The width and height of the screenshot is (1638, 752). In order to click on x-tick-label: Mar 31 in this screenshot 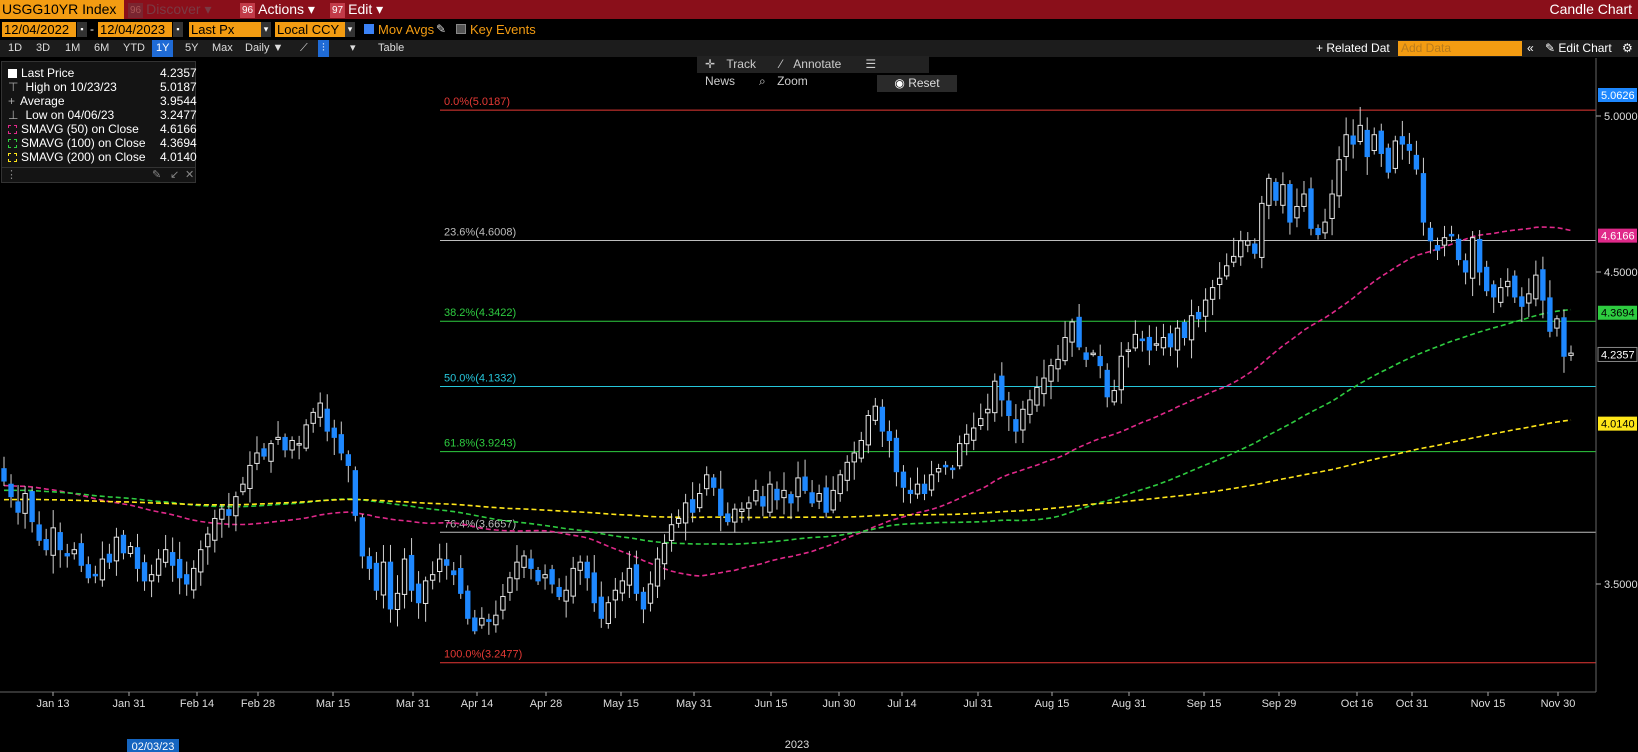, I will do `click(413, 704)`.